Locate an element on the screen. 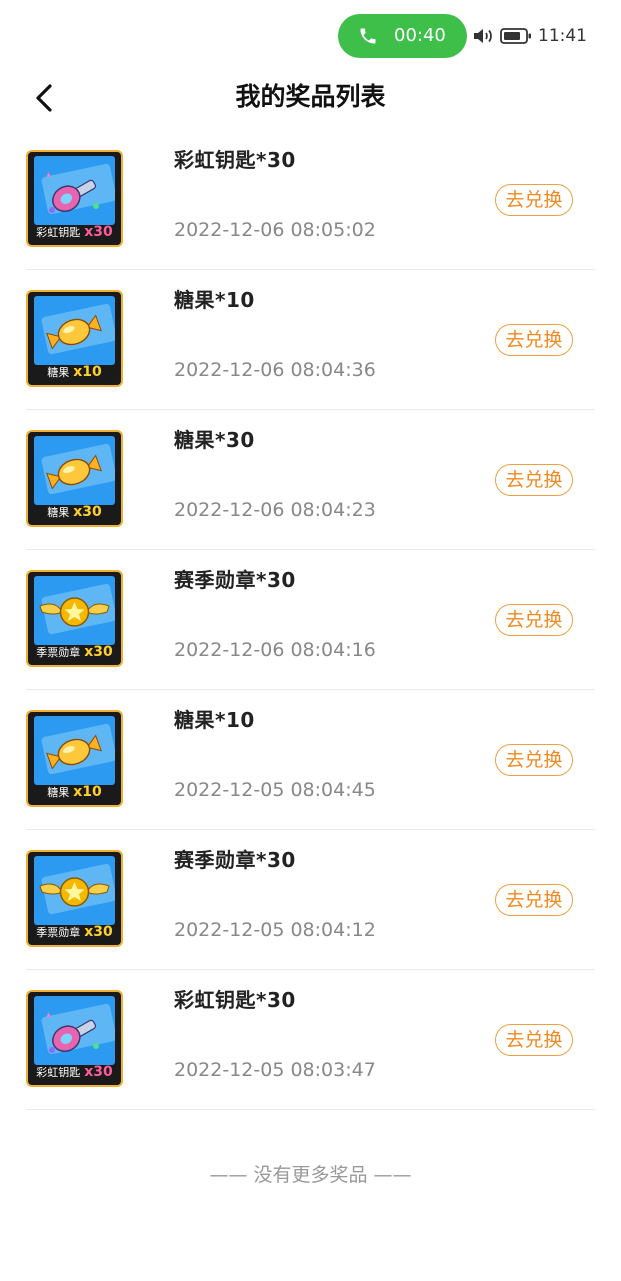 Image resolution: width=621 pixels, height=1281 pixels. prize-row-4: 季票勋章 x30 赛季勋章*30 2022-12-06 08:04:16 去兑换 is located at coordinates (310, 620).